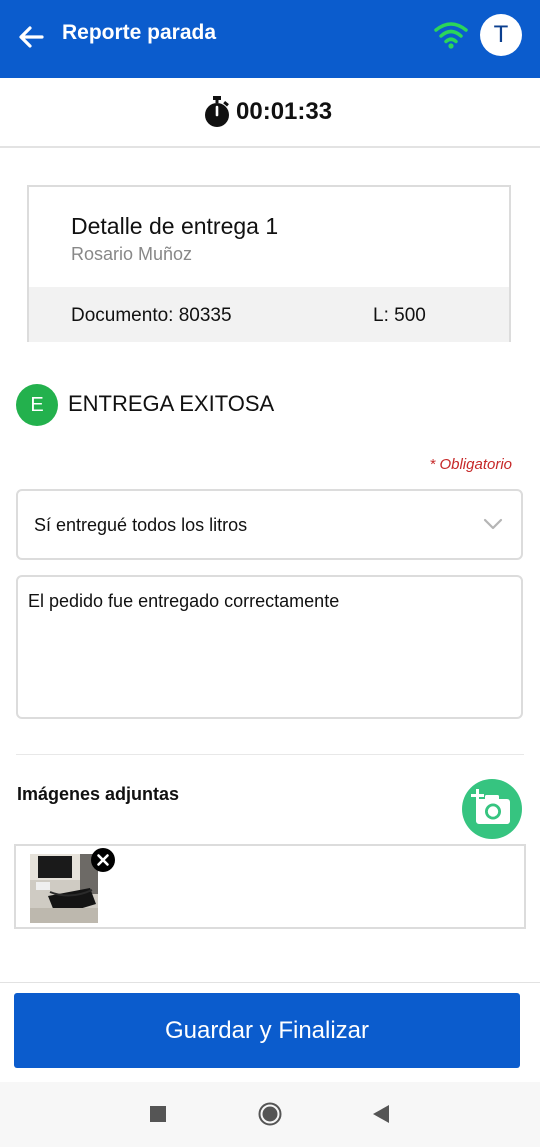 The height and width of the screenshot is (1147, 540). What do you see at coordinates (269, 647) in the screenshot?
I see `comment-textarea: El pedido fue entregado correctamente` at bounding box center [269, 647].